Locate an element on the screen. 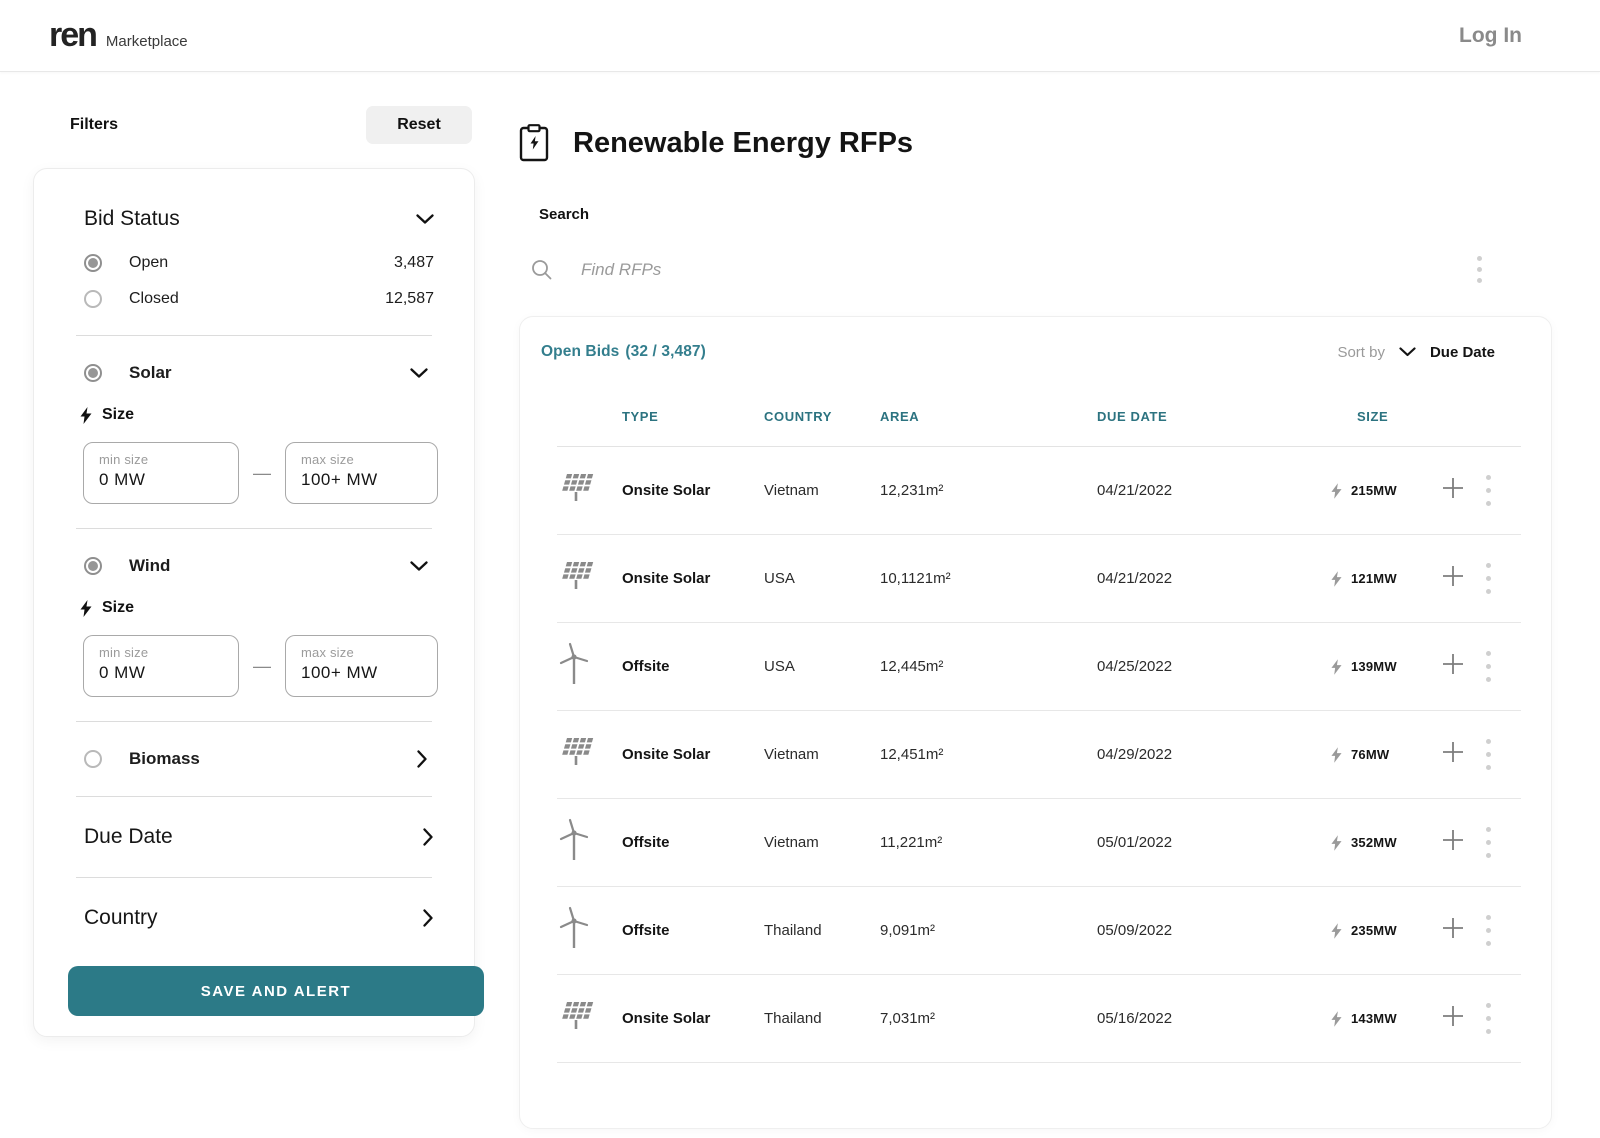 Image resolution: width=1600 pixels, height=1138 pixels. rfp-size: 76MW is located at coordinates (1370, 754).